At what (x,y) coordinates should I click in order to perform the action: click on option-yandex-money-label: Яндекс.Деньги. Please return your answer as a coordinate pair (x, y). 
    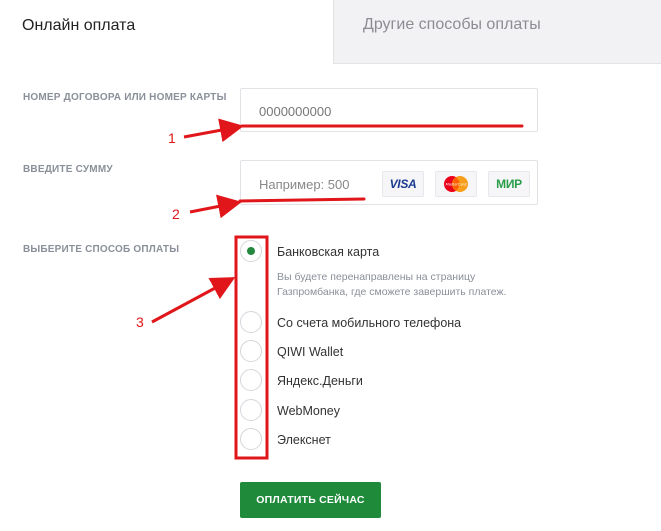
    Looking at the image, I should click on (320, 381).